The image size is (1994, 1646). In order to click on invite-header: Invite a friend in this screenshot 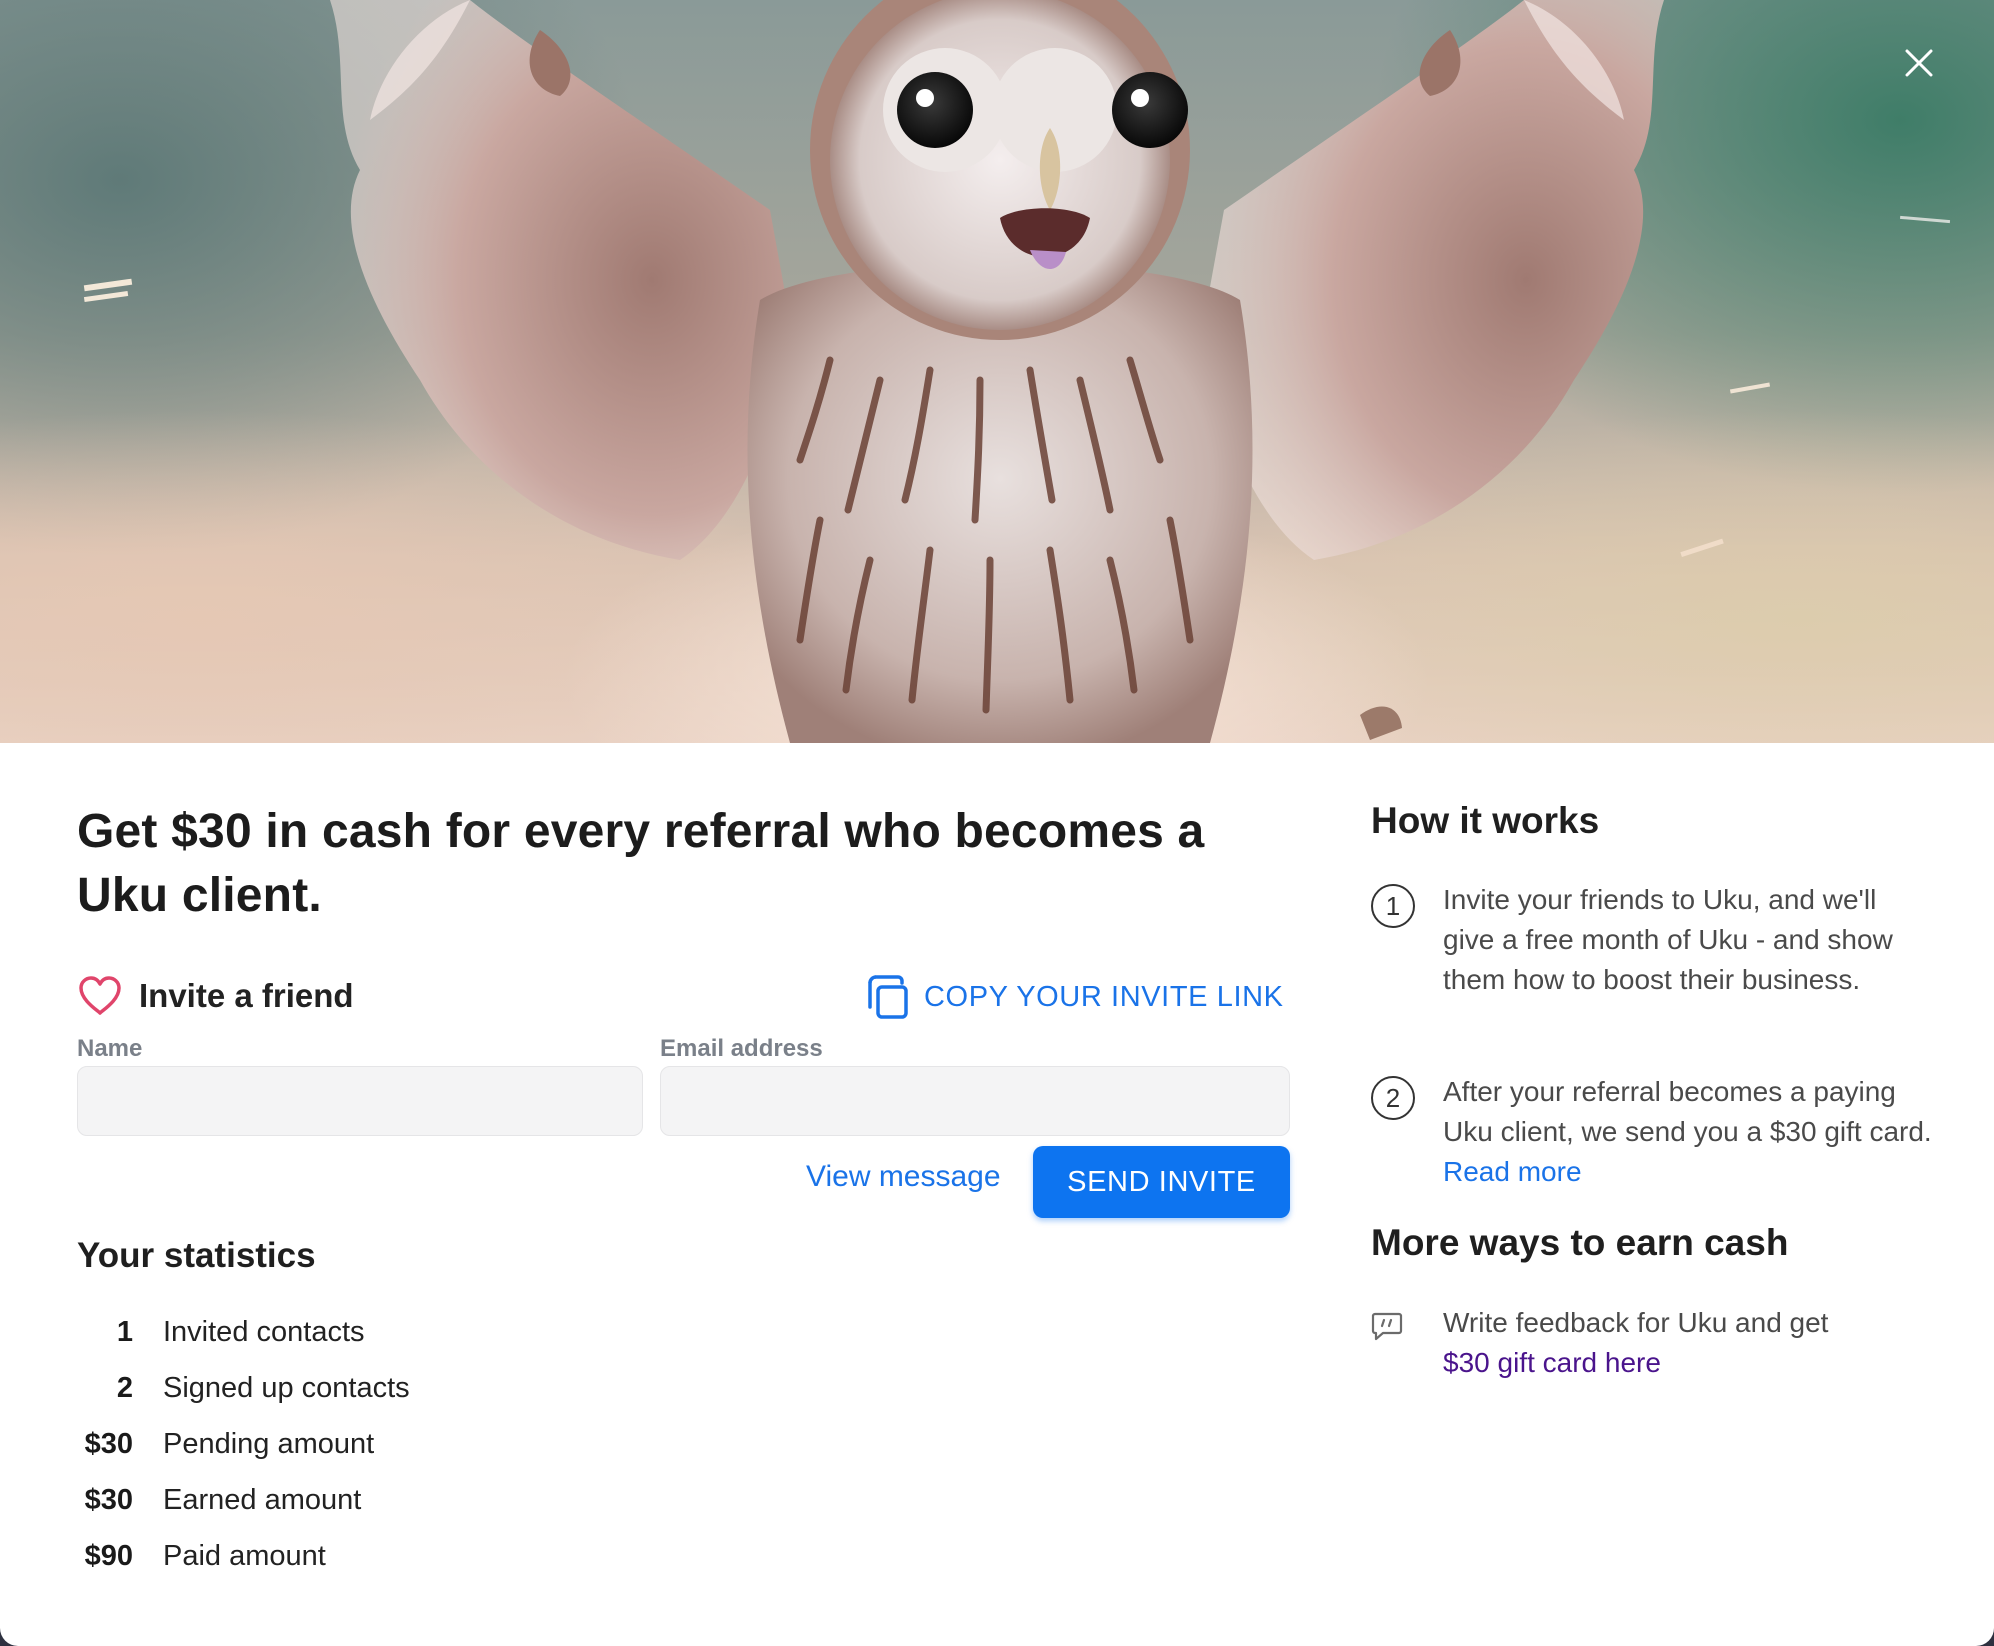, I will do `click(215, 996)`.